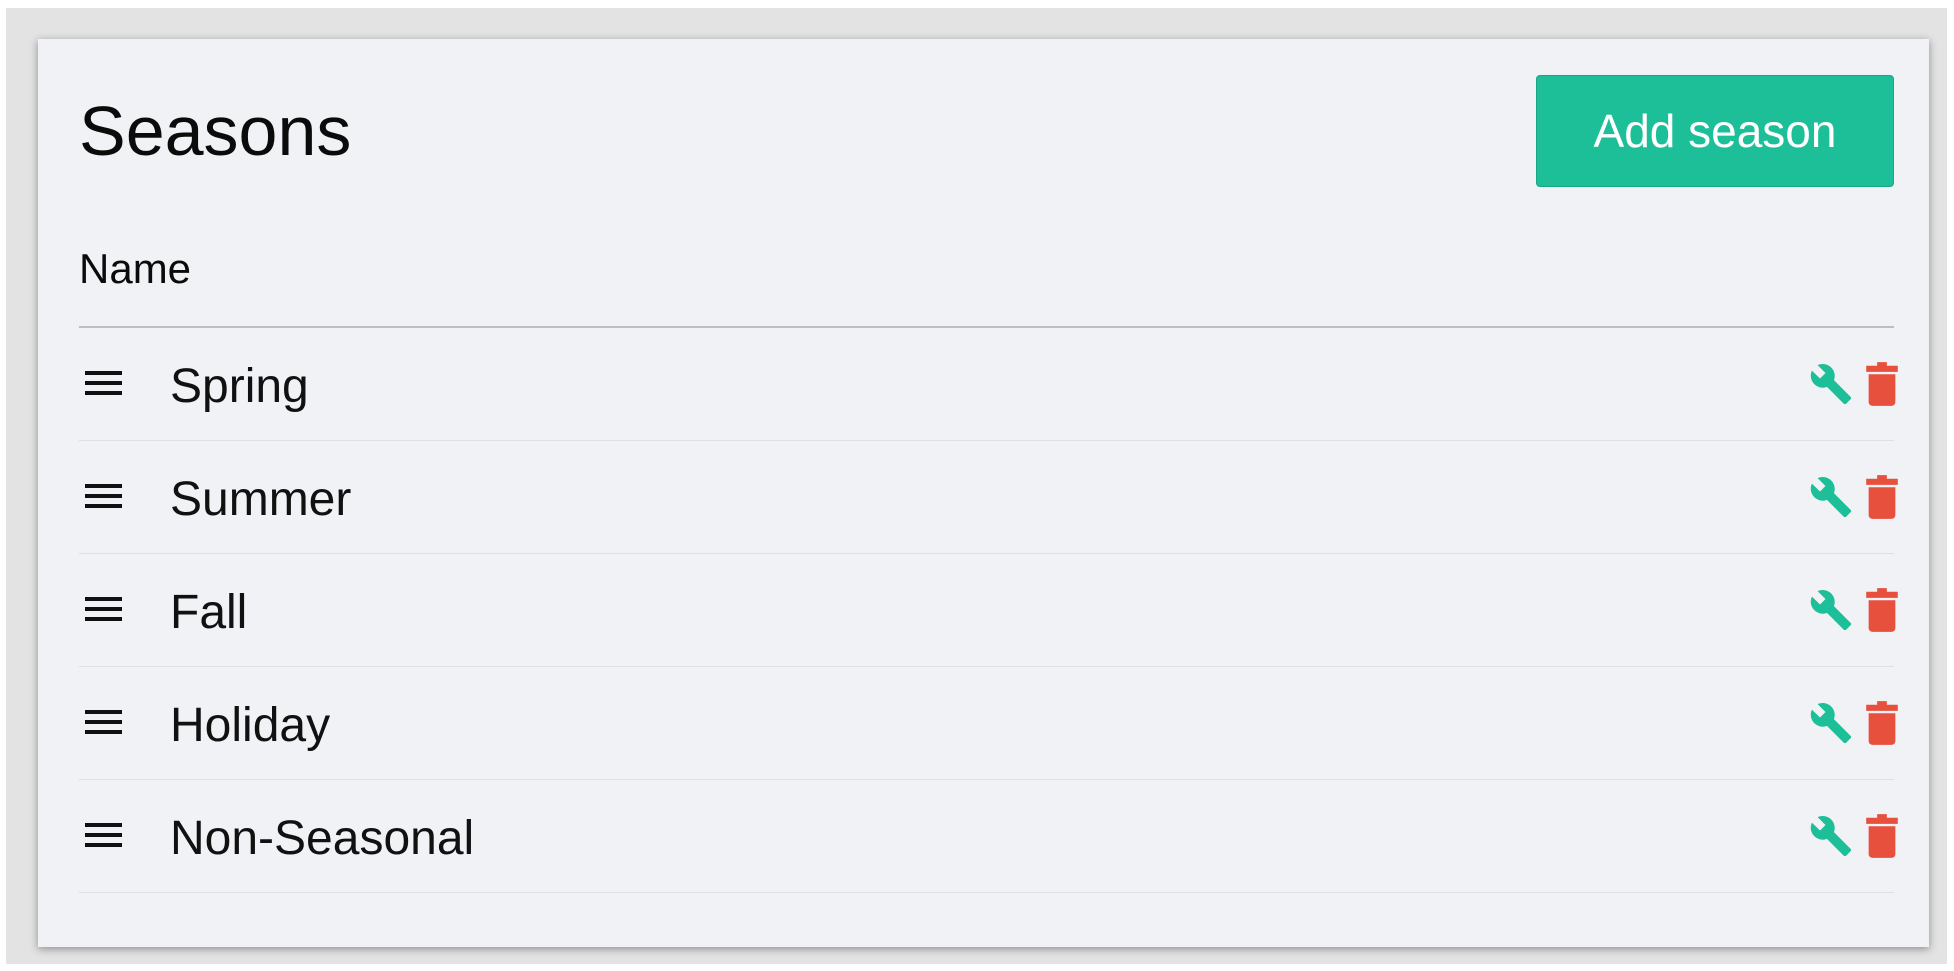 The image size is (1954, 971). What do you see at coordinates (988, 497) in the screenshot?
I see `list-item: Summer` at bounding box center [988, 497].